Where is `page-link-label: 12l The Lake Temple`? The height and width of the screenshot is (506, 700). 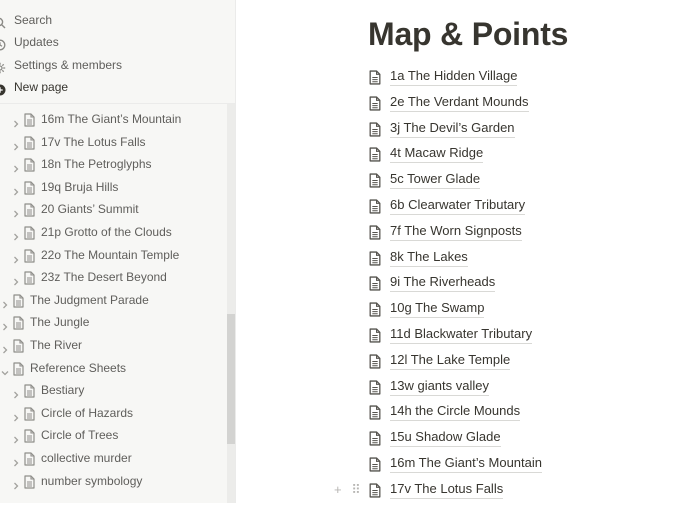
page-link-label: 12l The Lake Temple is located at coordinates (450, 360).